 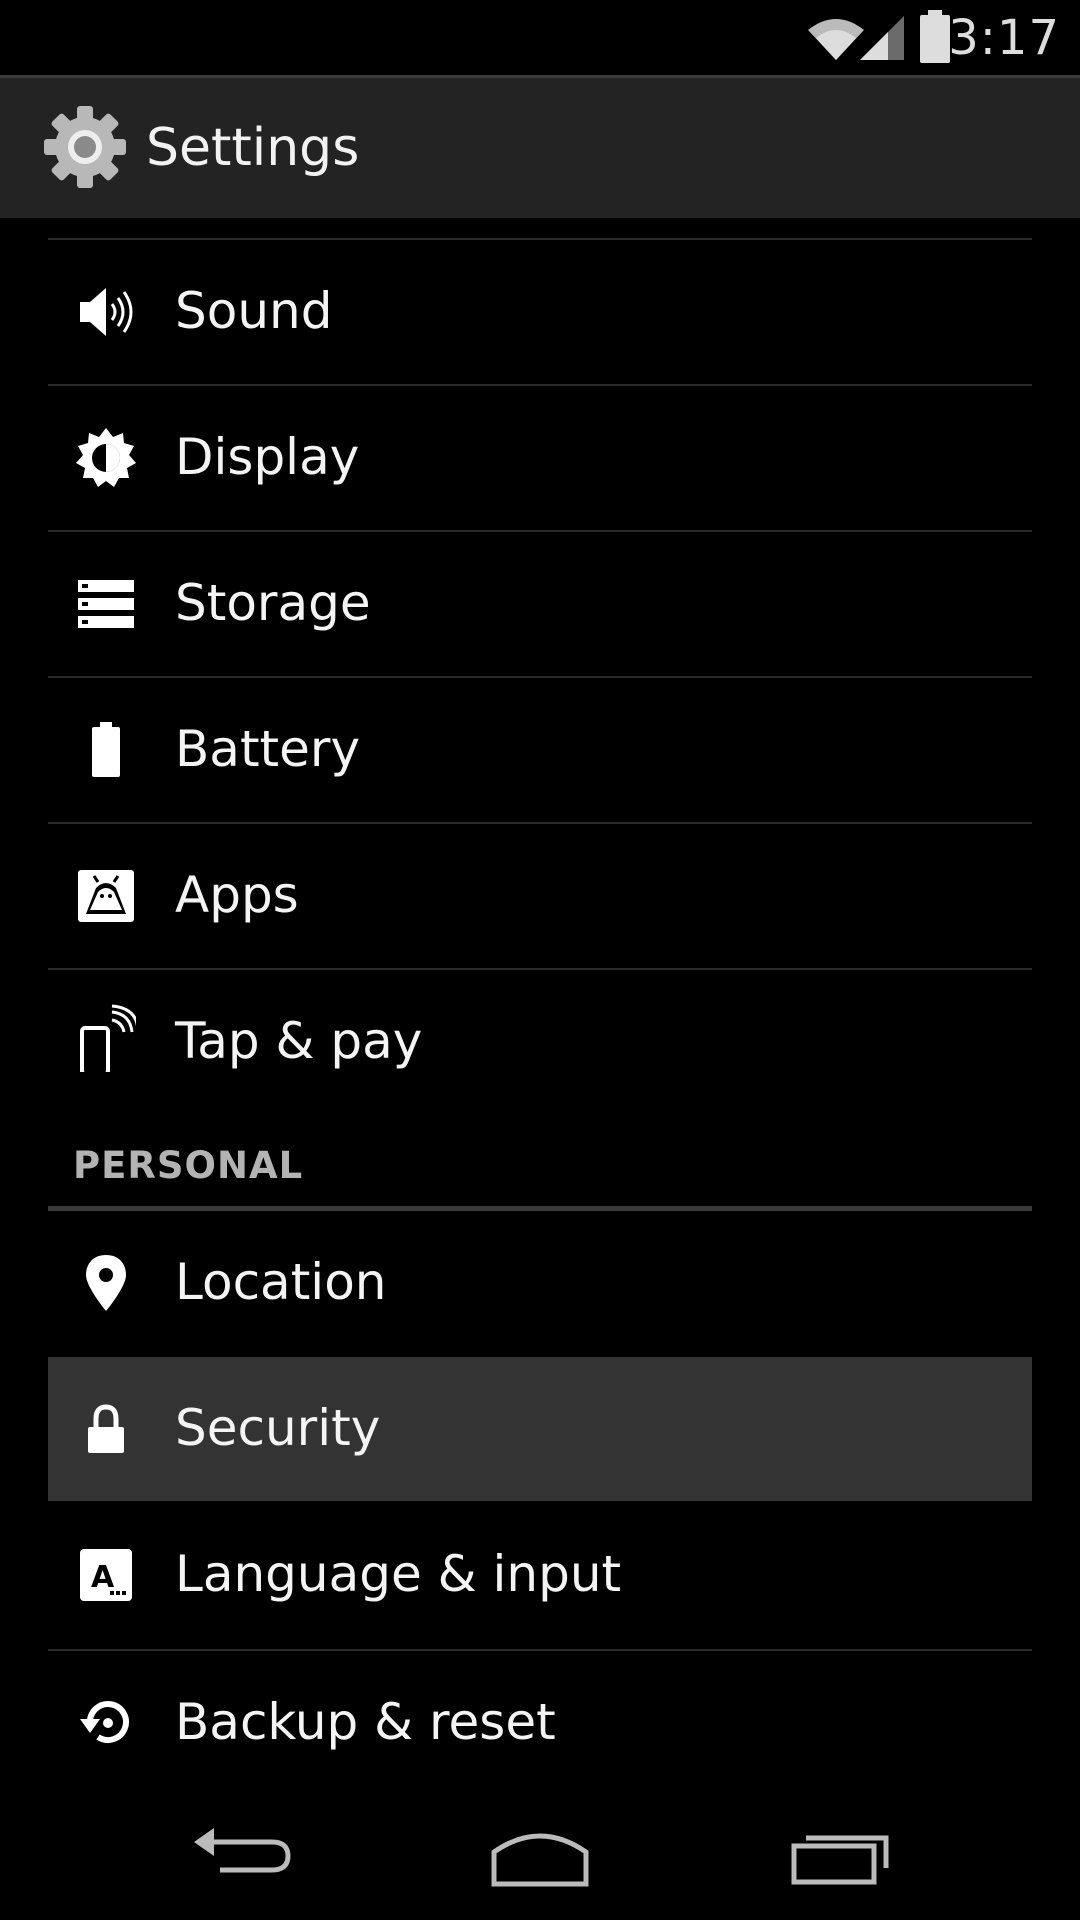 I want to click on svg-text: A, so click(x=103, y=1577).